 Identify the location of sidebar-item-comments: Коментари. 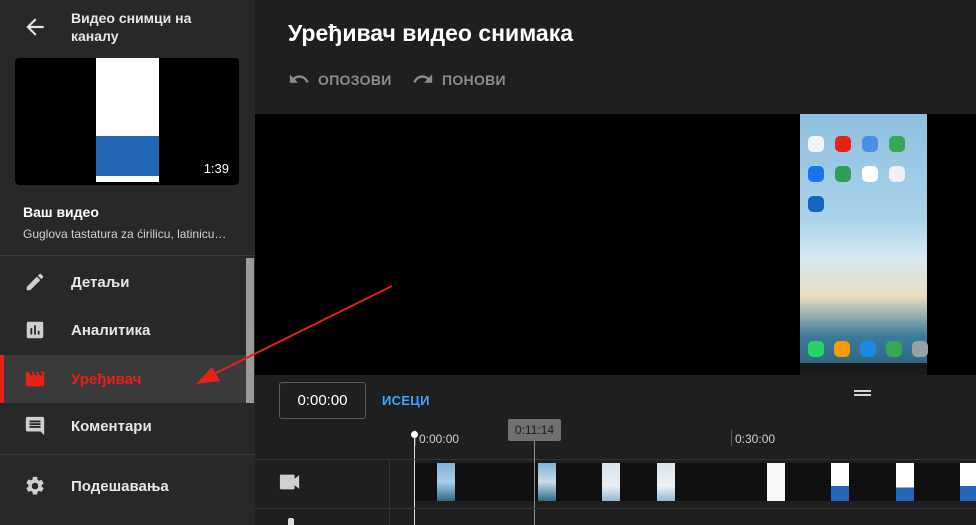
(123, 426).